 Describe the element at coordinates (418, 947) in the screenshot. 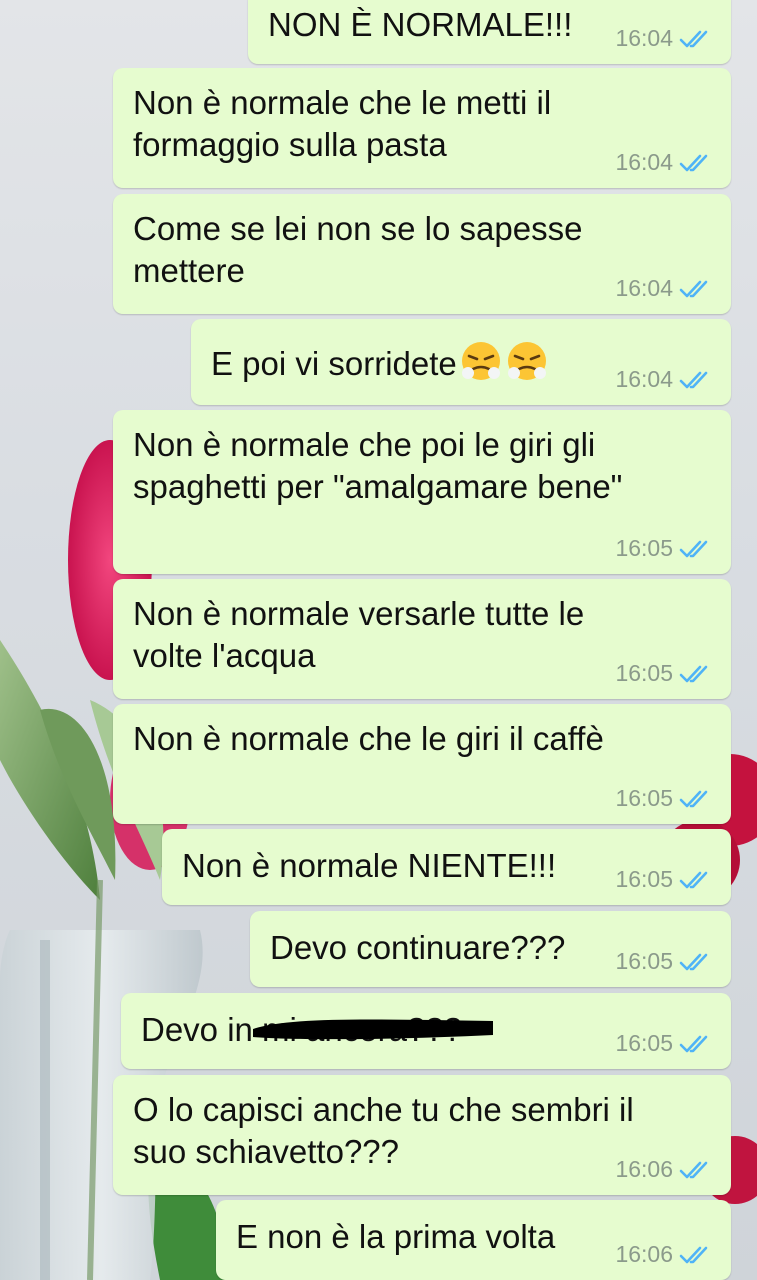

I see `message-text: Devo continuare???` at that location.